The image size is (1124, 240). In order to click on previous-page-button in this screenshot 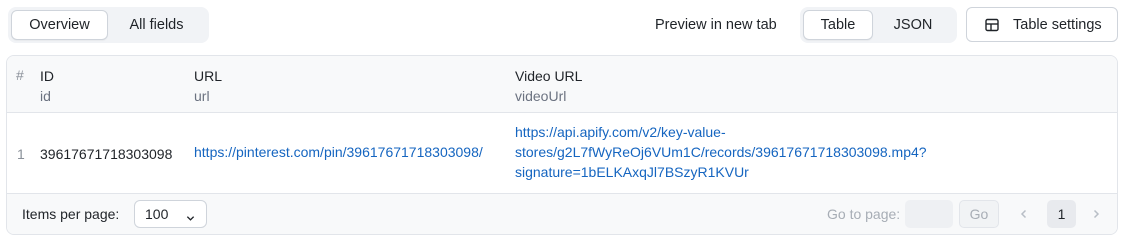, I will do `click(1024, 214)`.